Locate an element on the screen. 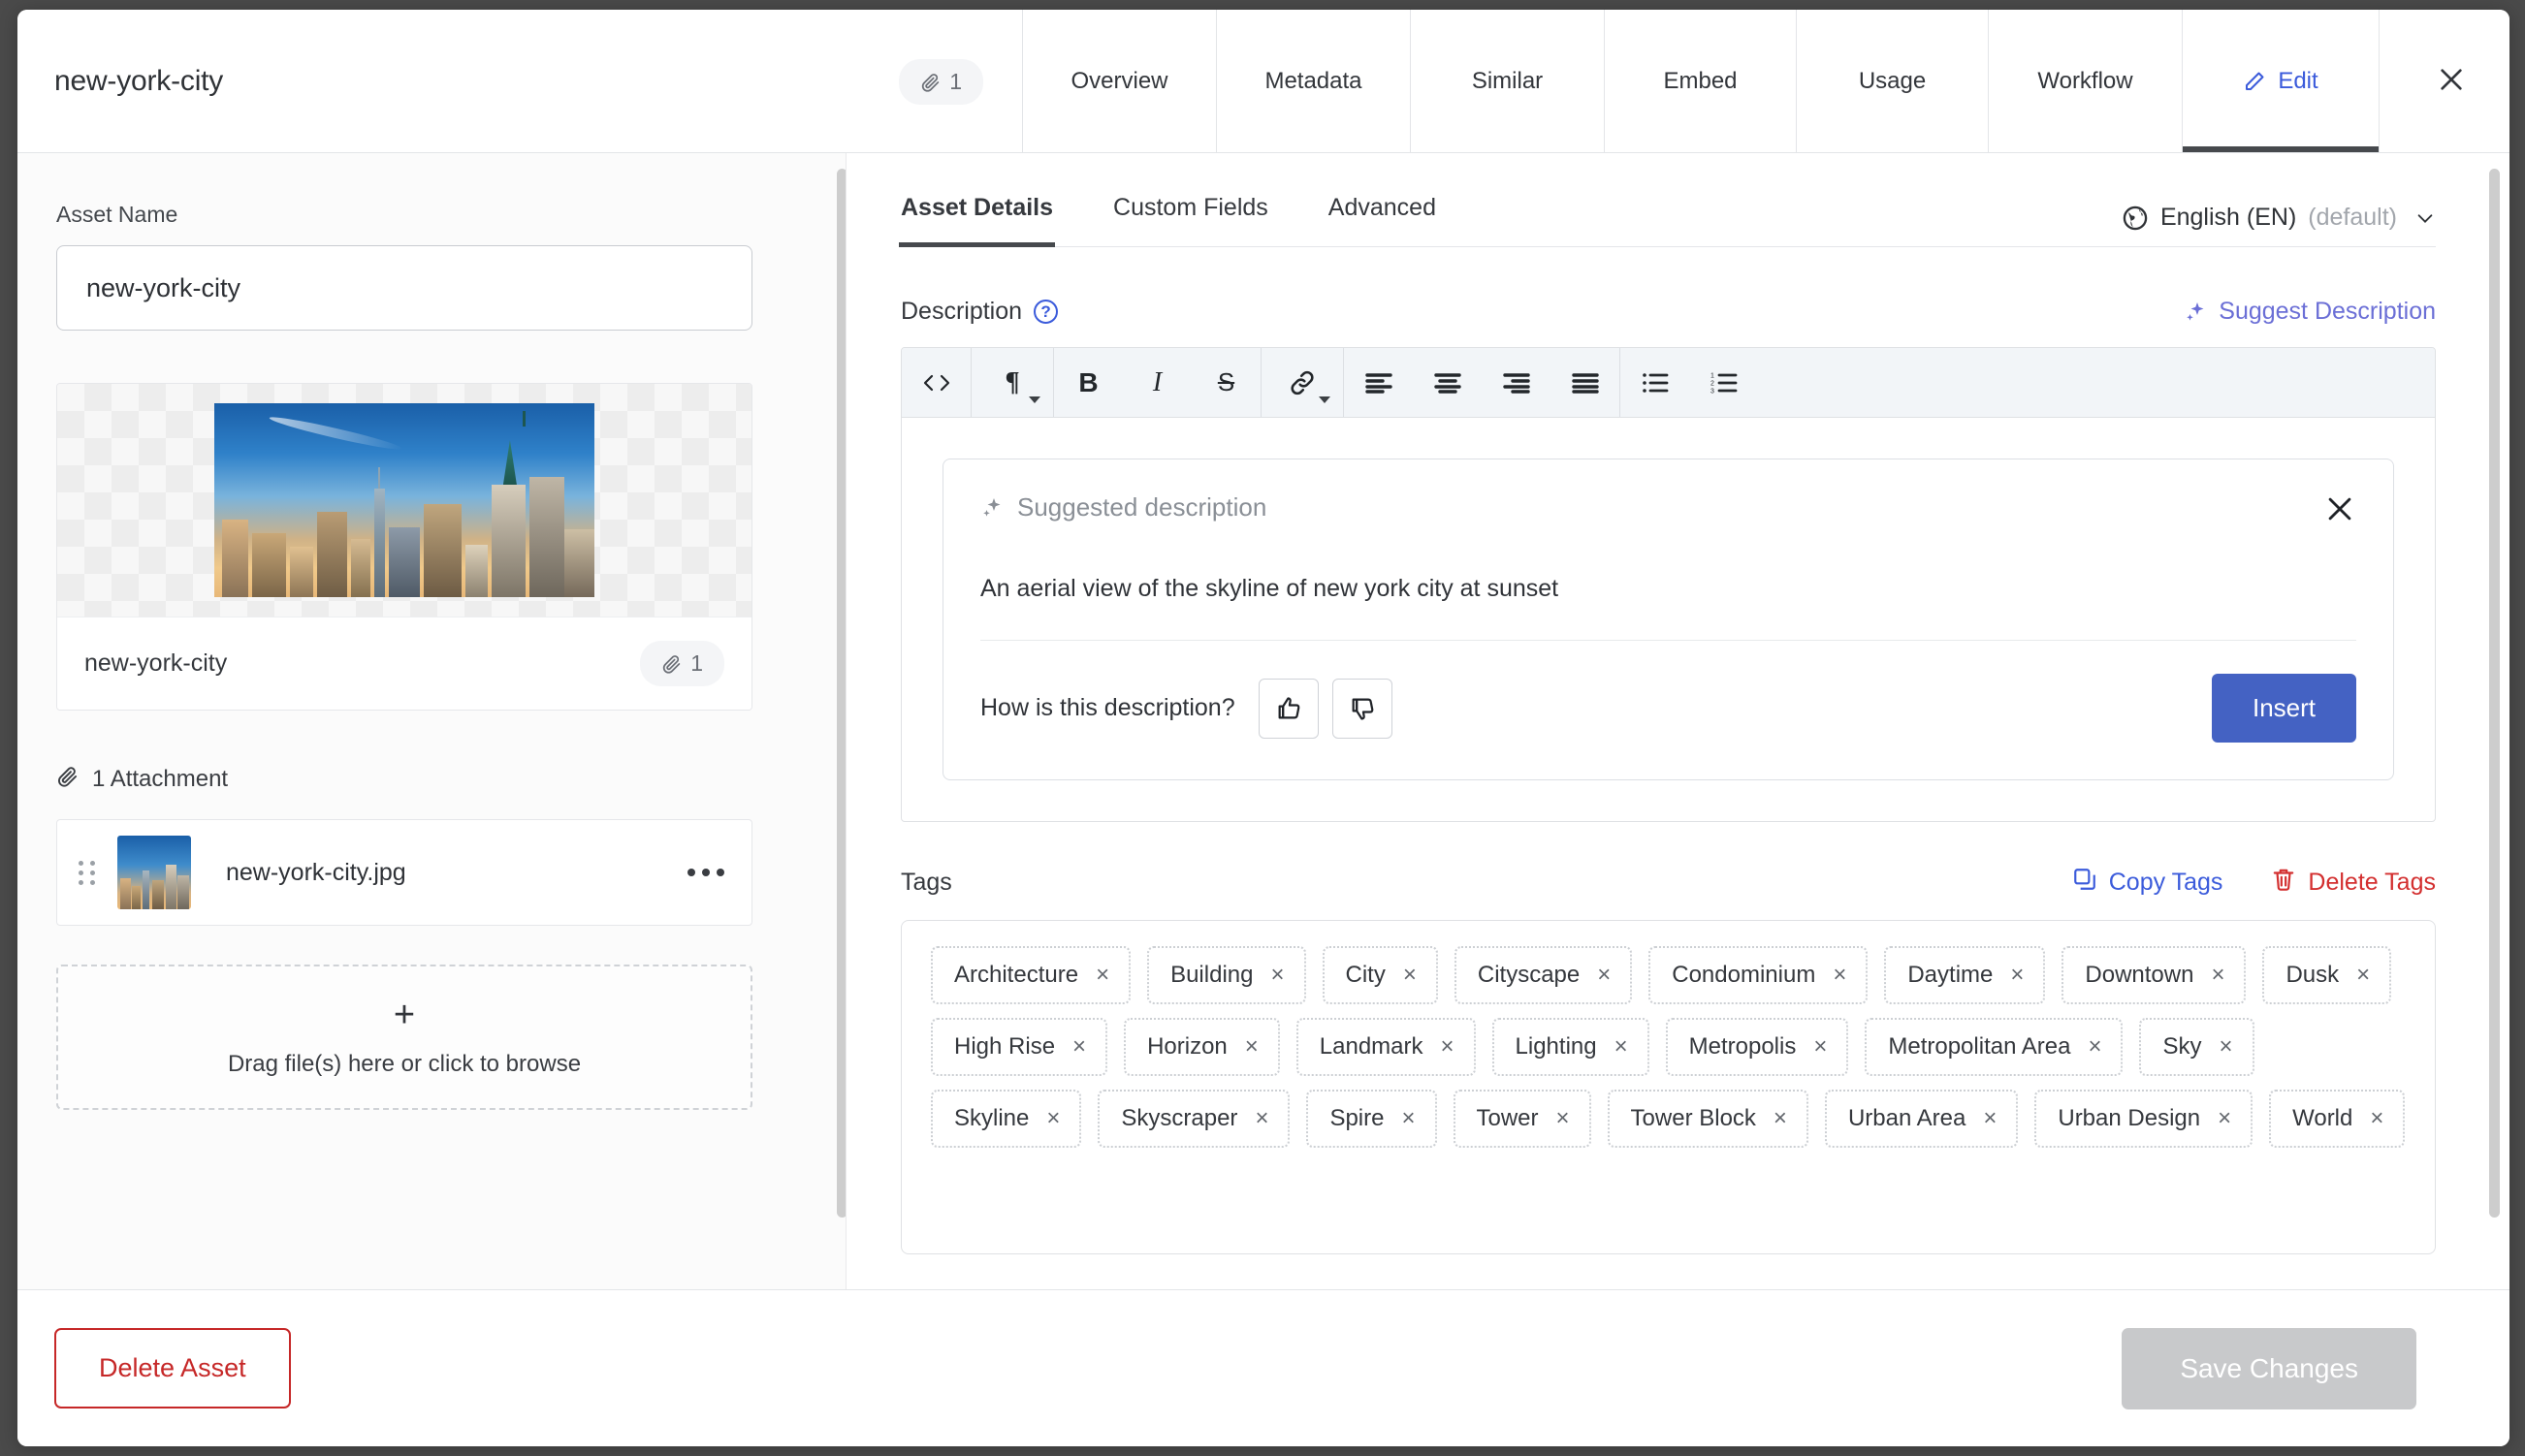 This screenshot has height=1456, width=2525. suggest-description-button: Suggest Description is located at coordinates (2310, 312).